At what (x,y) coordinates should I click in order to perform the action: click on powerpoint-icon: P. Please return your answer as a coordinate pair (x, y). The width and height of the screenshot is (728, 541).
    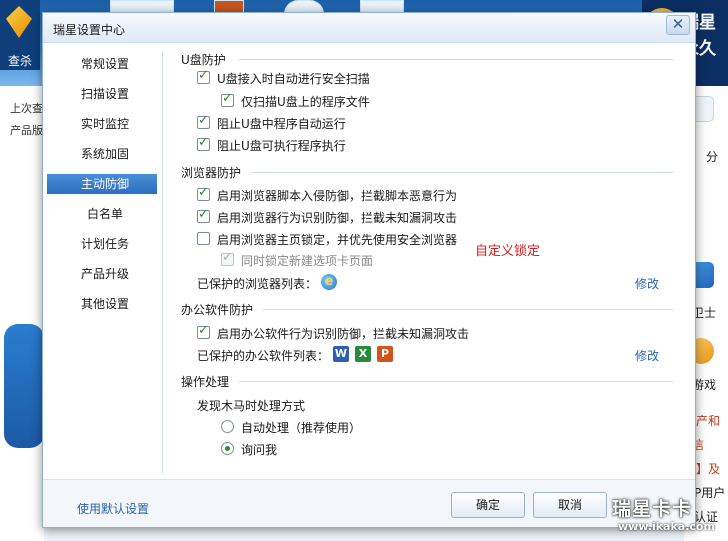
    Looking at the image, I should click on (385, 354).